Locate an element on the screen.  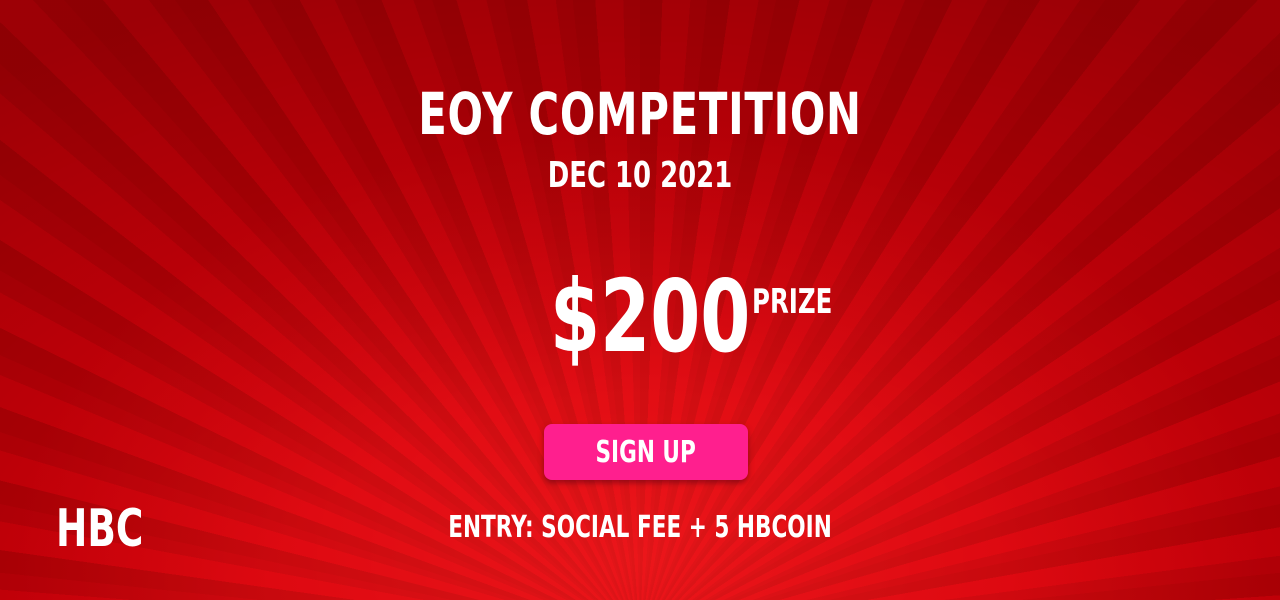
prize-amount: $200 is located at coordinates (650, 316).